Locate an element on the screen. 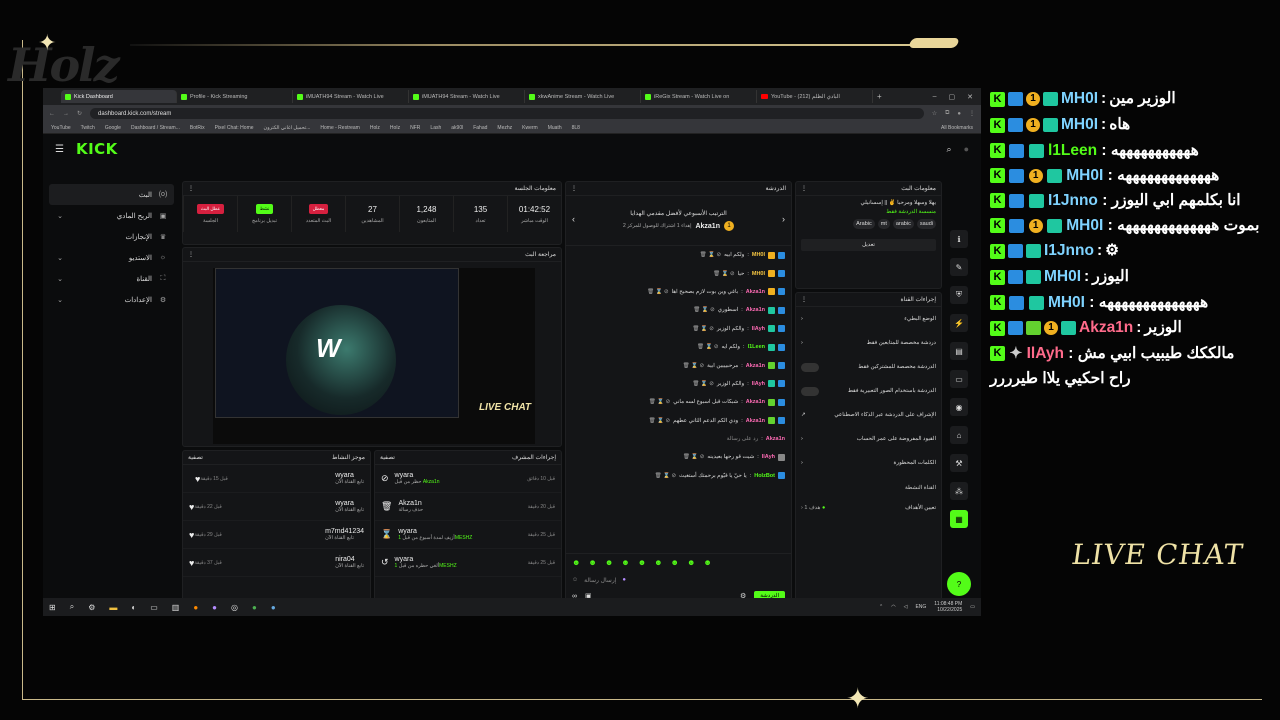 The width and height of the screenshot is (1280, 720). bookmark-item: Pixel Chat: Home is located at coordinates (234, 128).